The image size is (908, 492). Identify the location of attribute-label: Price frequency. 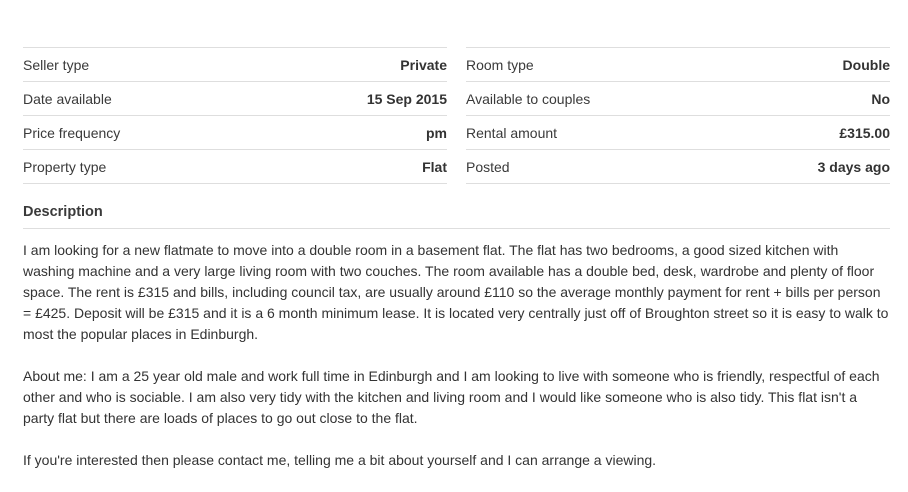
(72, 132).